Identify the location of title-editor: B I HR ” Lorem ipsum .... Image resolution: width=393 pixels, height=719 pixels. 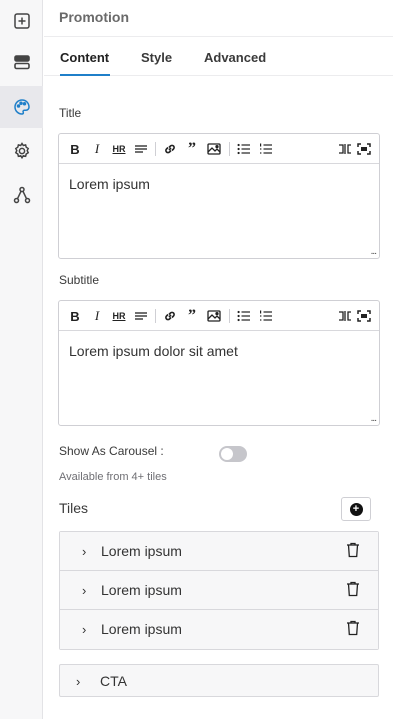
(219, 196).